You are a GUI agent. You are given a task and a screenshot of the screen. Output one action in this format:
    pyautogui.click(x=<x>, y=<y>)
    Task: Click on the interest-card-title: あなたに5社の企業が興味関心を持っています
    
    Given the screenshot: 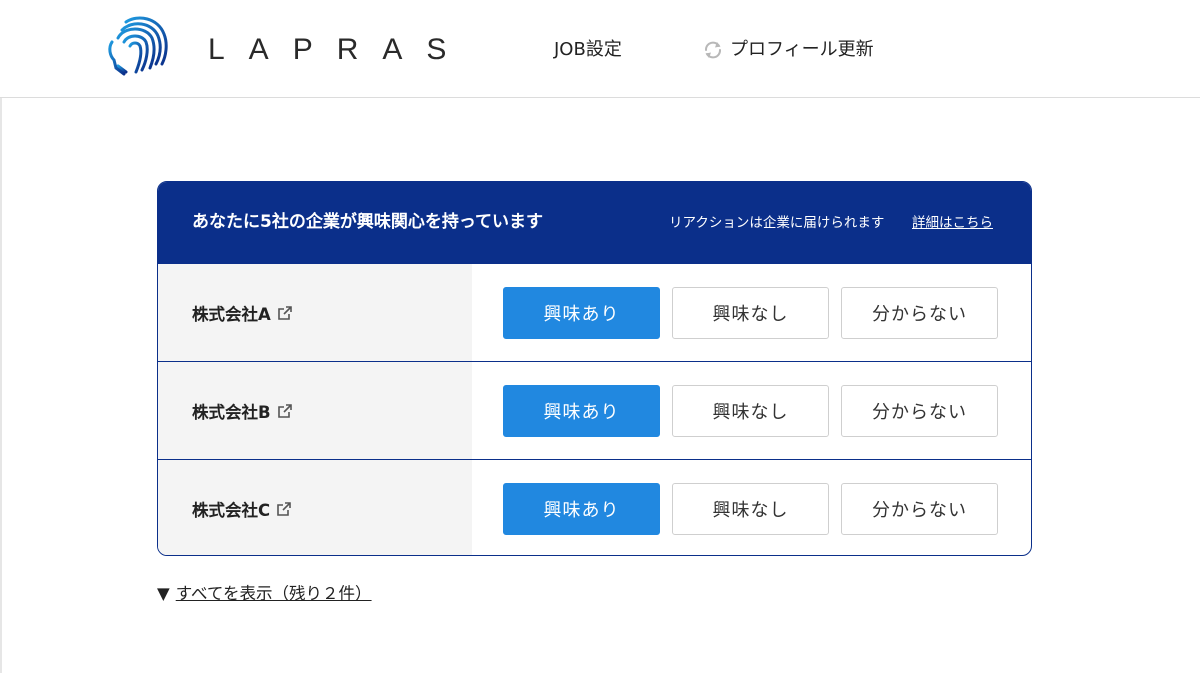 What is the action you would take?
    pyautogui.click(x=367, y=222)
    